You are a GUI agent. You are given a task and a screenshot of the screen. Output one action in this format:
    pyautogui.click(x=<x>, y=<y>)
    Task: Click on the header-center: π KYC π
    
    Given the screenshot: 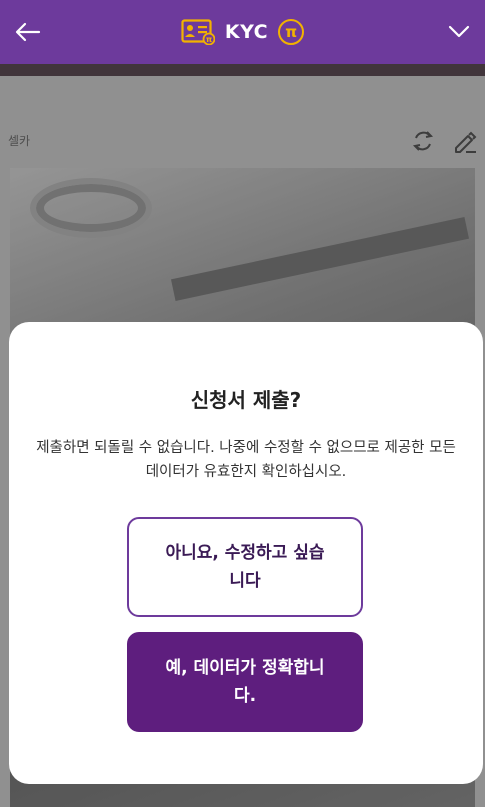 What is the action you would take?
    pyautogui.click(x=243, y=32)
    